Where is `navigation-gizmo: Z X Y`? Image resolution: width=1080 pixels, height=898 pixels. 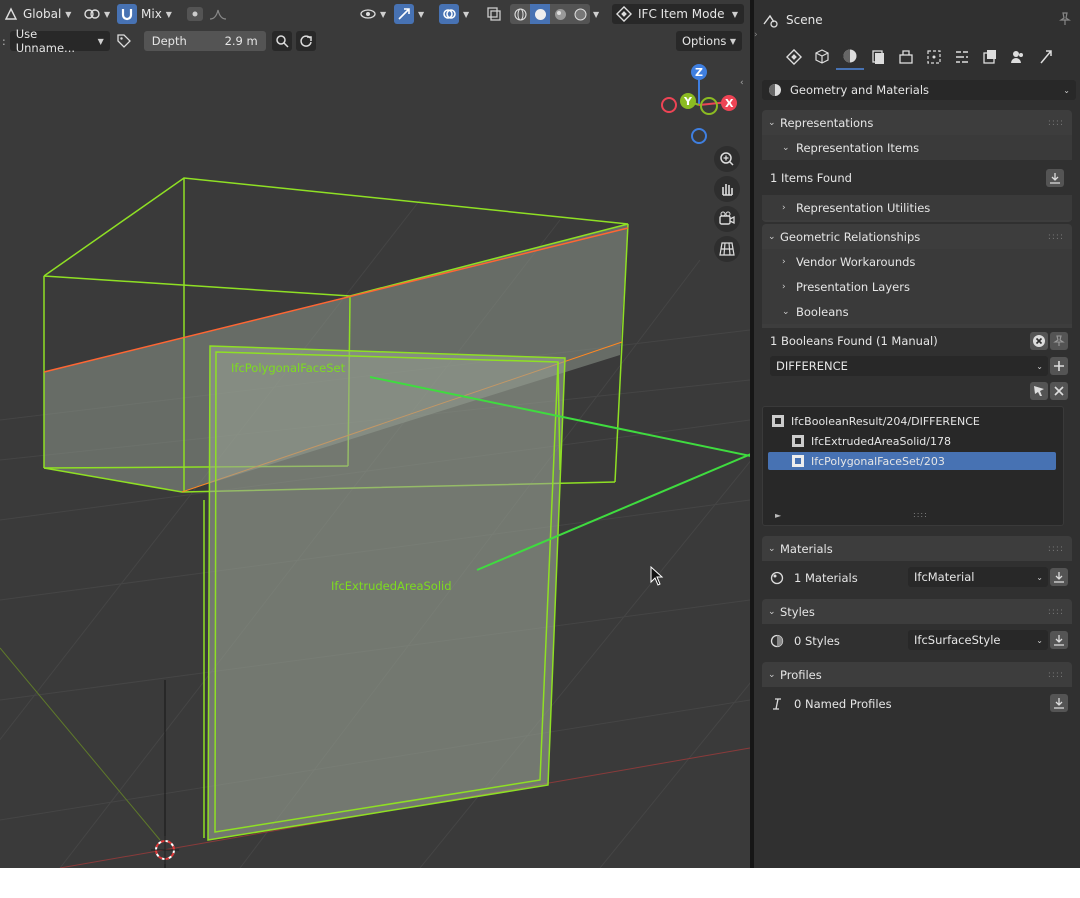 navigation-gizmo: Z X Y is located at coordinates (699, 104).